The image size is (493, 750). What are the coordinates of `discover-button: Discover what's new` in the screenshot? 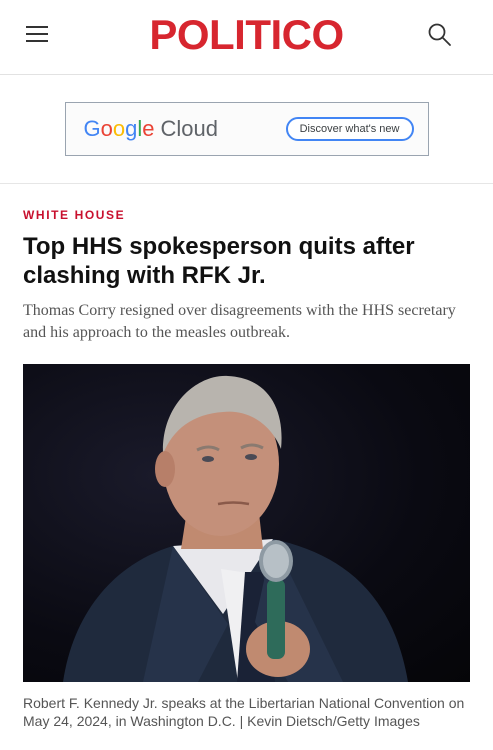 It's located at (349, 129).